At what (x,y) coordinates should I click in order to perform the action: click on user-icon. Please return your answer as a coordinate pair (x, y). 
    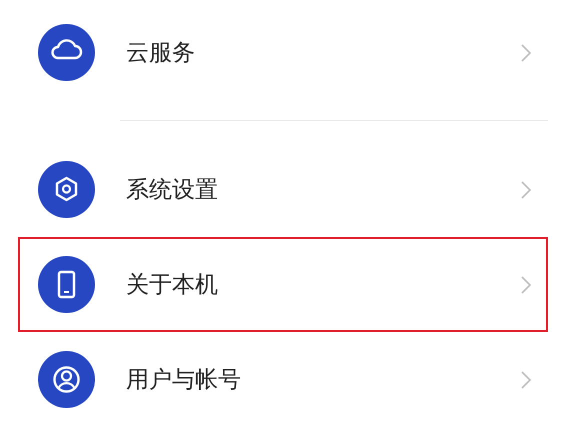
    Looking at the image, I should click on (66, 379).